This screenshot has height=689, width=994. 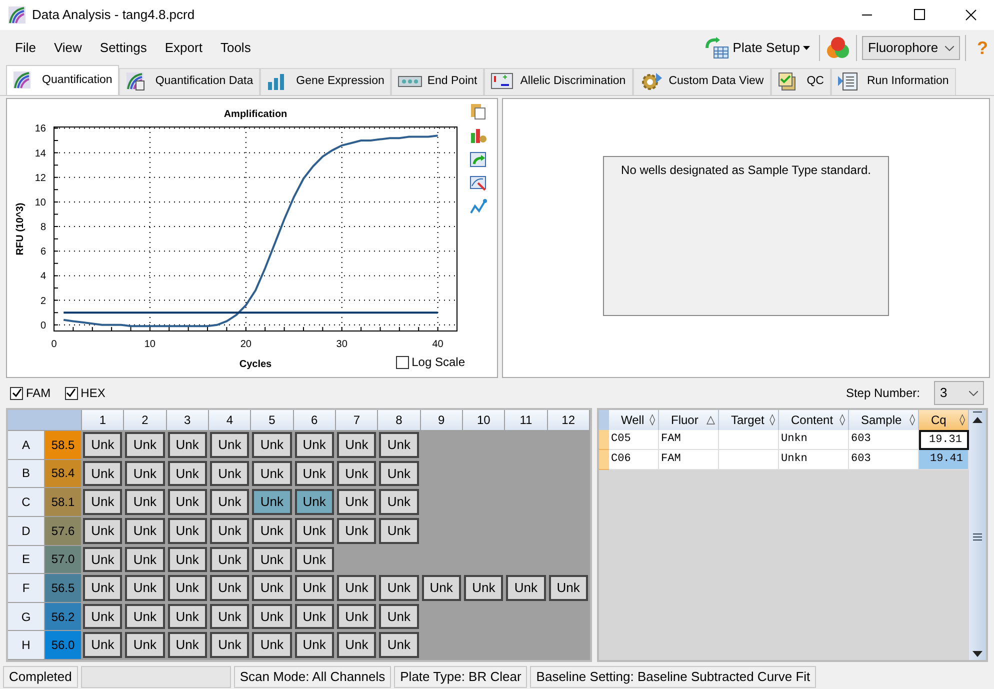 I want to click on column-header: 3, so click(x=187, y=420).